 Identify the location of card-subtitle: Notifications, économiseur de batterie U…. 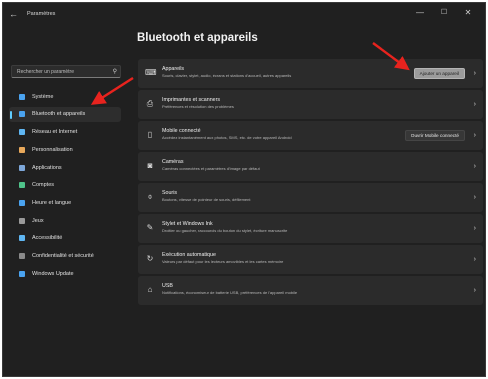
(230, 292).